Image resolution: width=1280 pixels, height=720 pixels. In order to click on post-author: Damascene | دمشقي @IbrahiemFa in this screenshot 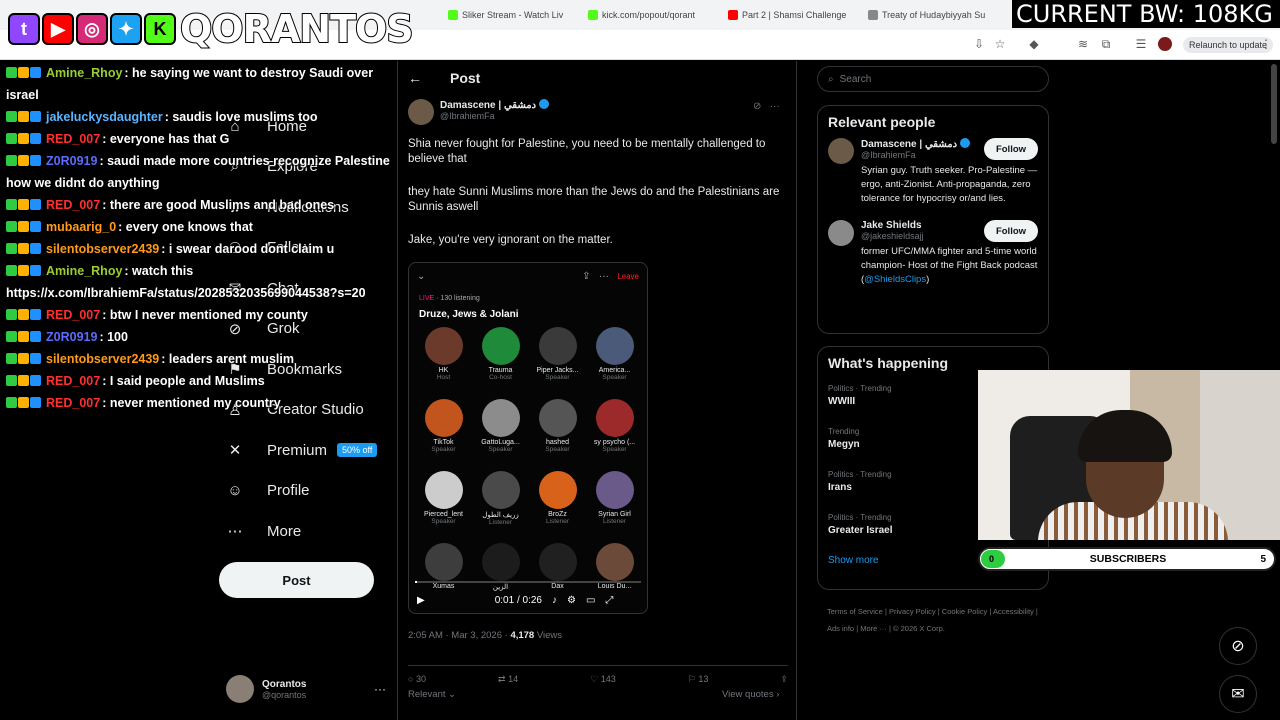, I will do `click(479, 112)`.